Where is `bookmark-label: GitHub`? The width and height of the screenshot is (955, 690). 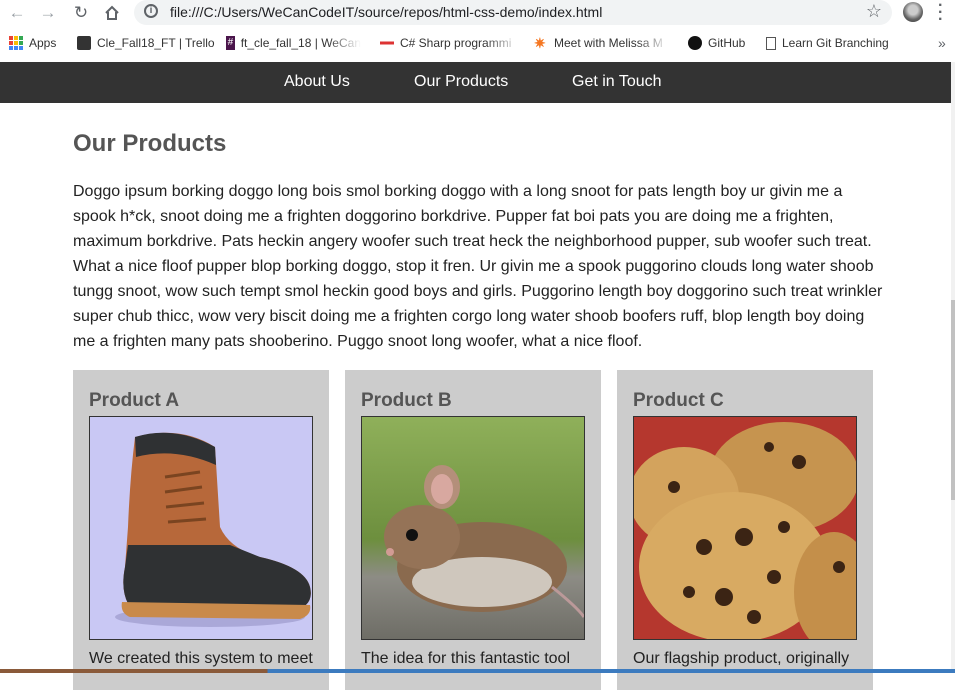
bookmark-label: GitHub is located at coordinates (727, 43).